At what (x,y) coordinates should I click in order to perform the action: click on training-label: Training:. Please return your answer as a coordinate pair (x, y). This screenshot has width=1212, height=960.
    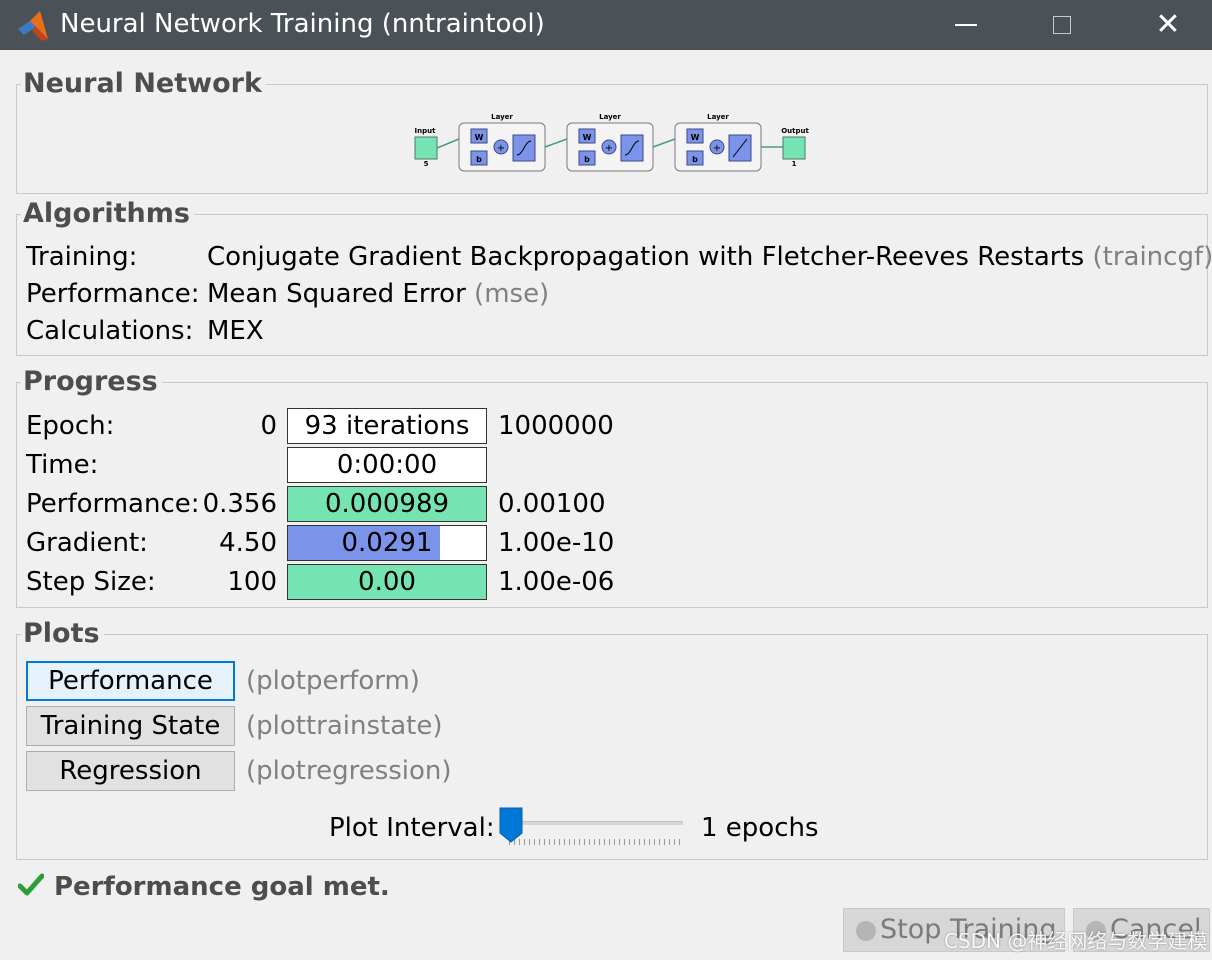
    Looking at the image, I should click on (82, 257).